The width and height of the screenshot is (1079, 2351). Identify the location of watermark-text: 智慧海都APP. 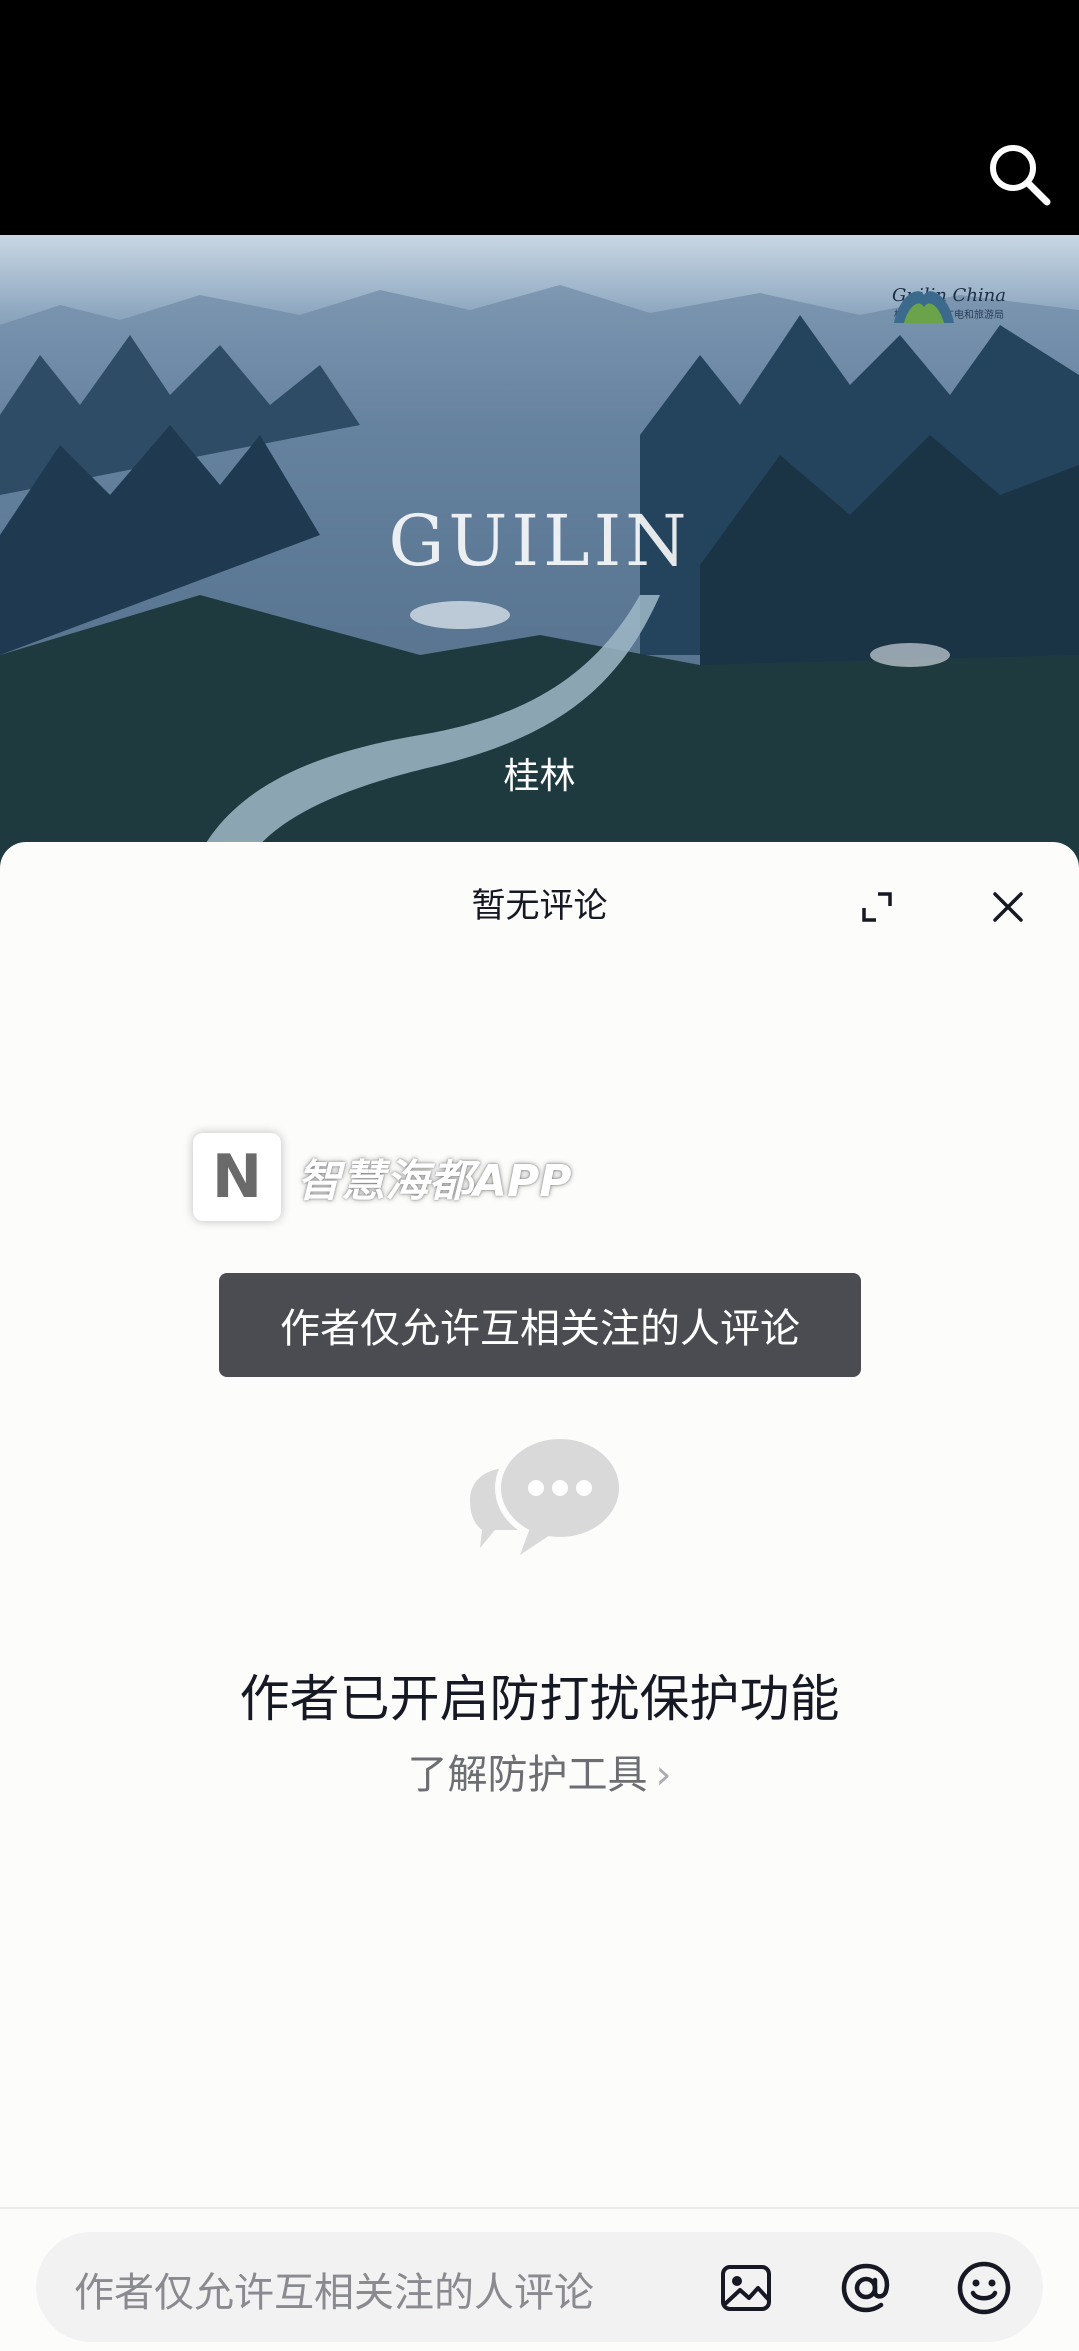
(434, 1181).